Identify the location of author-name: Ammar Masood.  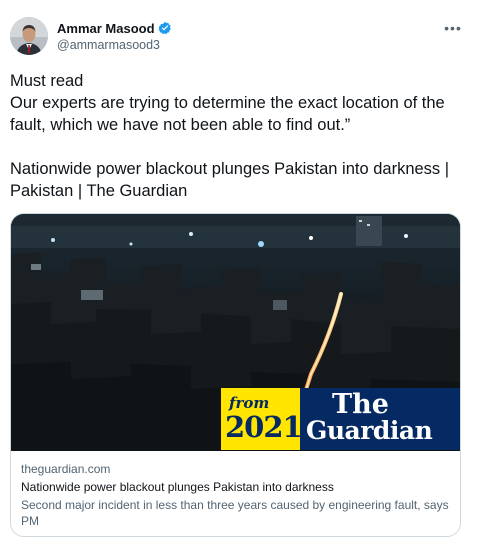
(106, 28).